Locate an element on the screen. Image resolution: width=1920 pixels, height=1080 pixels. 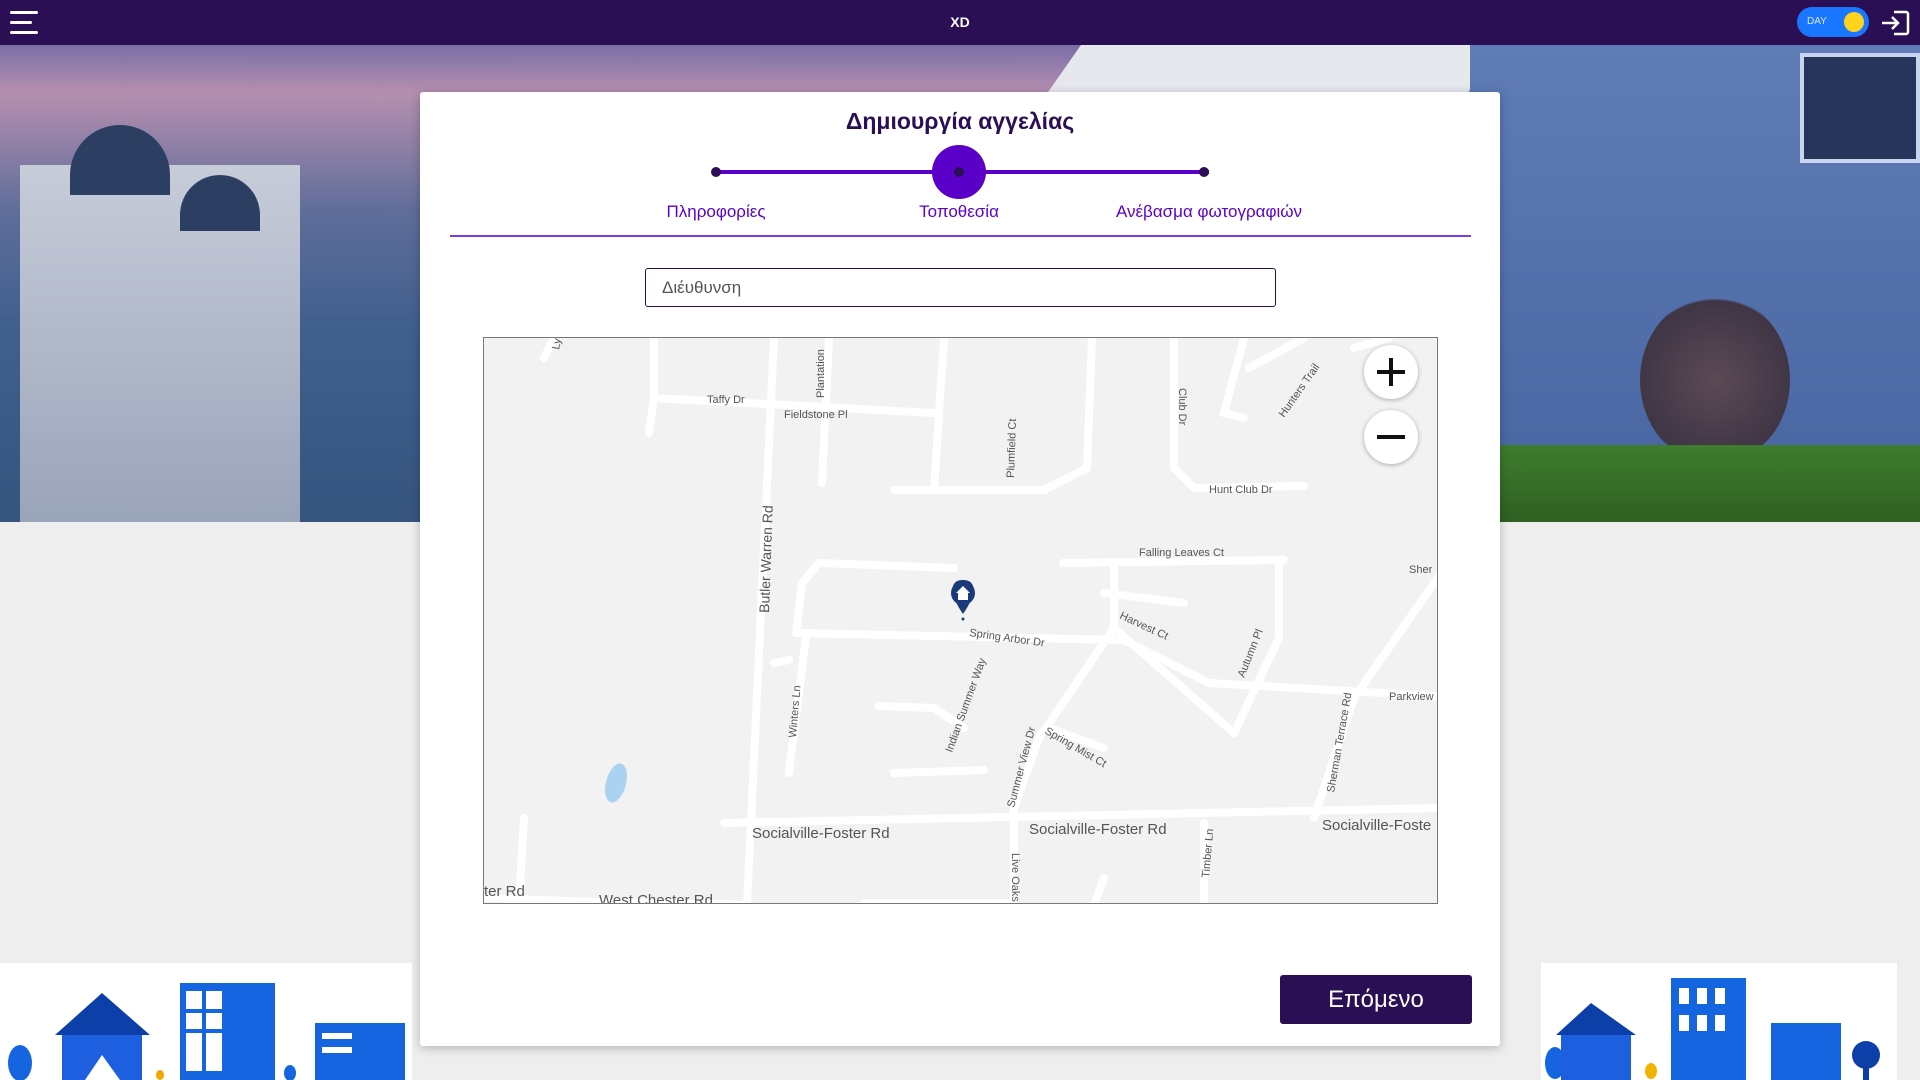
zoom-out-button is located at coordinates (1391, 437).